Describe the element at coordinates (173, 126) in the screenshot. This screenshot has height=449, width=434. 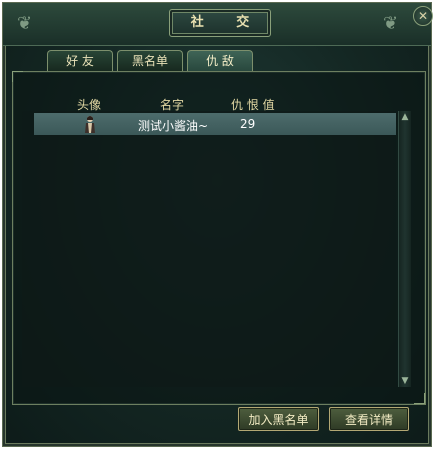
I see `enemy-name: 测试小酱油~` at that location.